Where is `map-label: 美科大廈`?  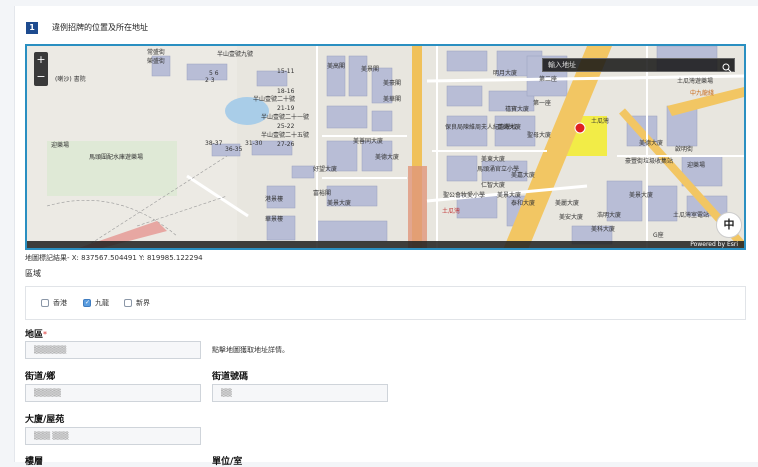
map-label: 美科大廈 is located at coordinates (603, 229).